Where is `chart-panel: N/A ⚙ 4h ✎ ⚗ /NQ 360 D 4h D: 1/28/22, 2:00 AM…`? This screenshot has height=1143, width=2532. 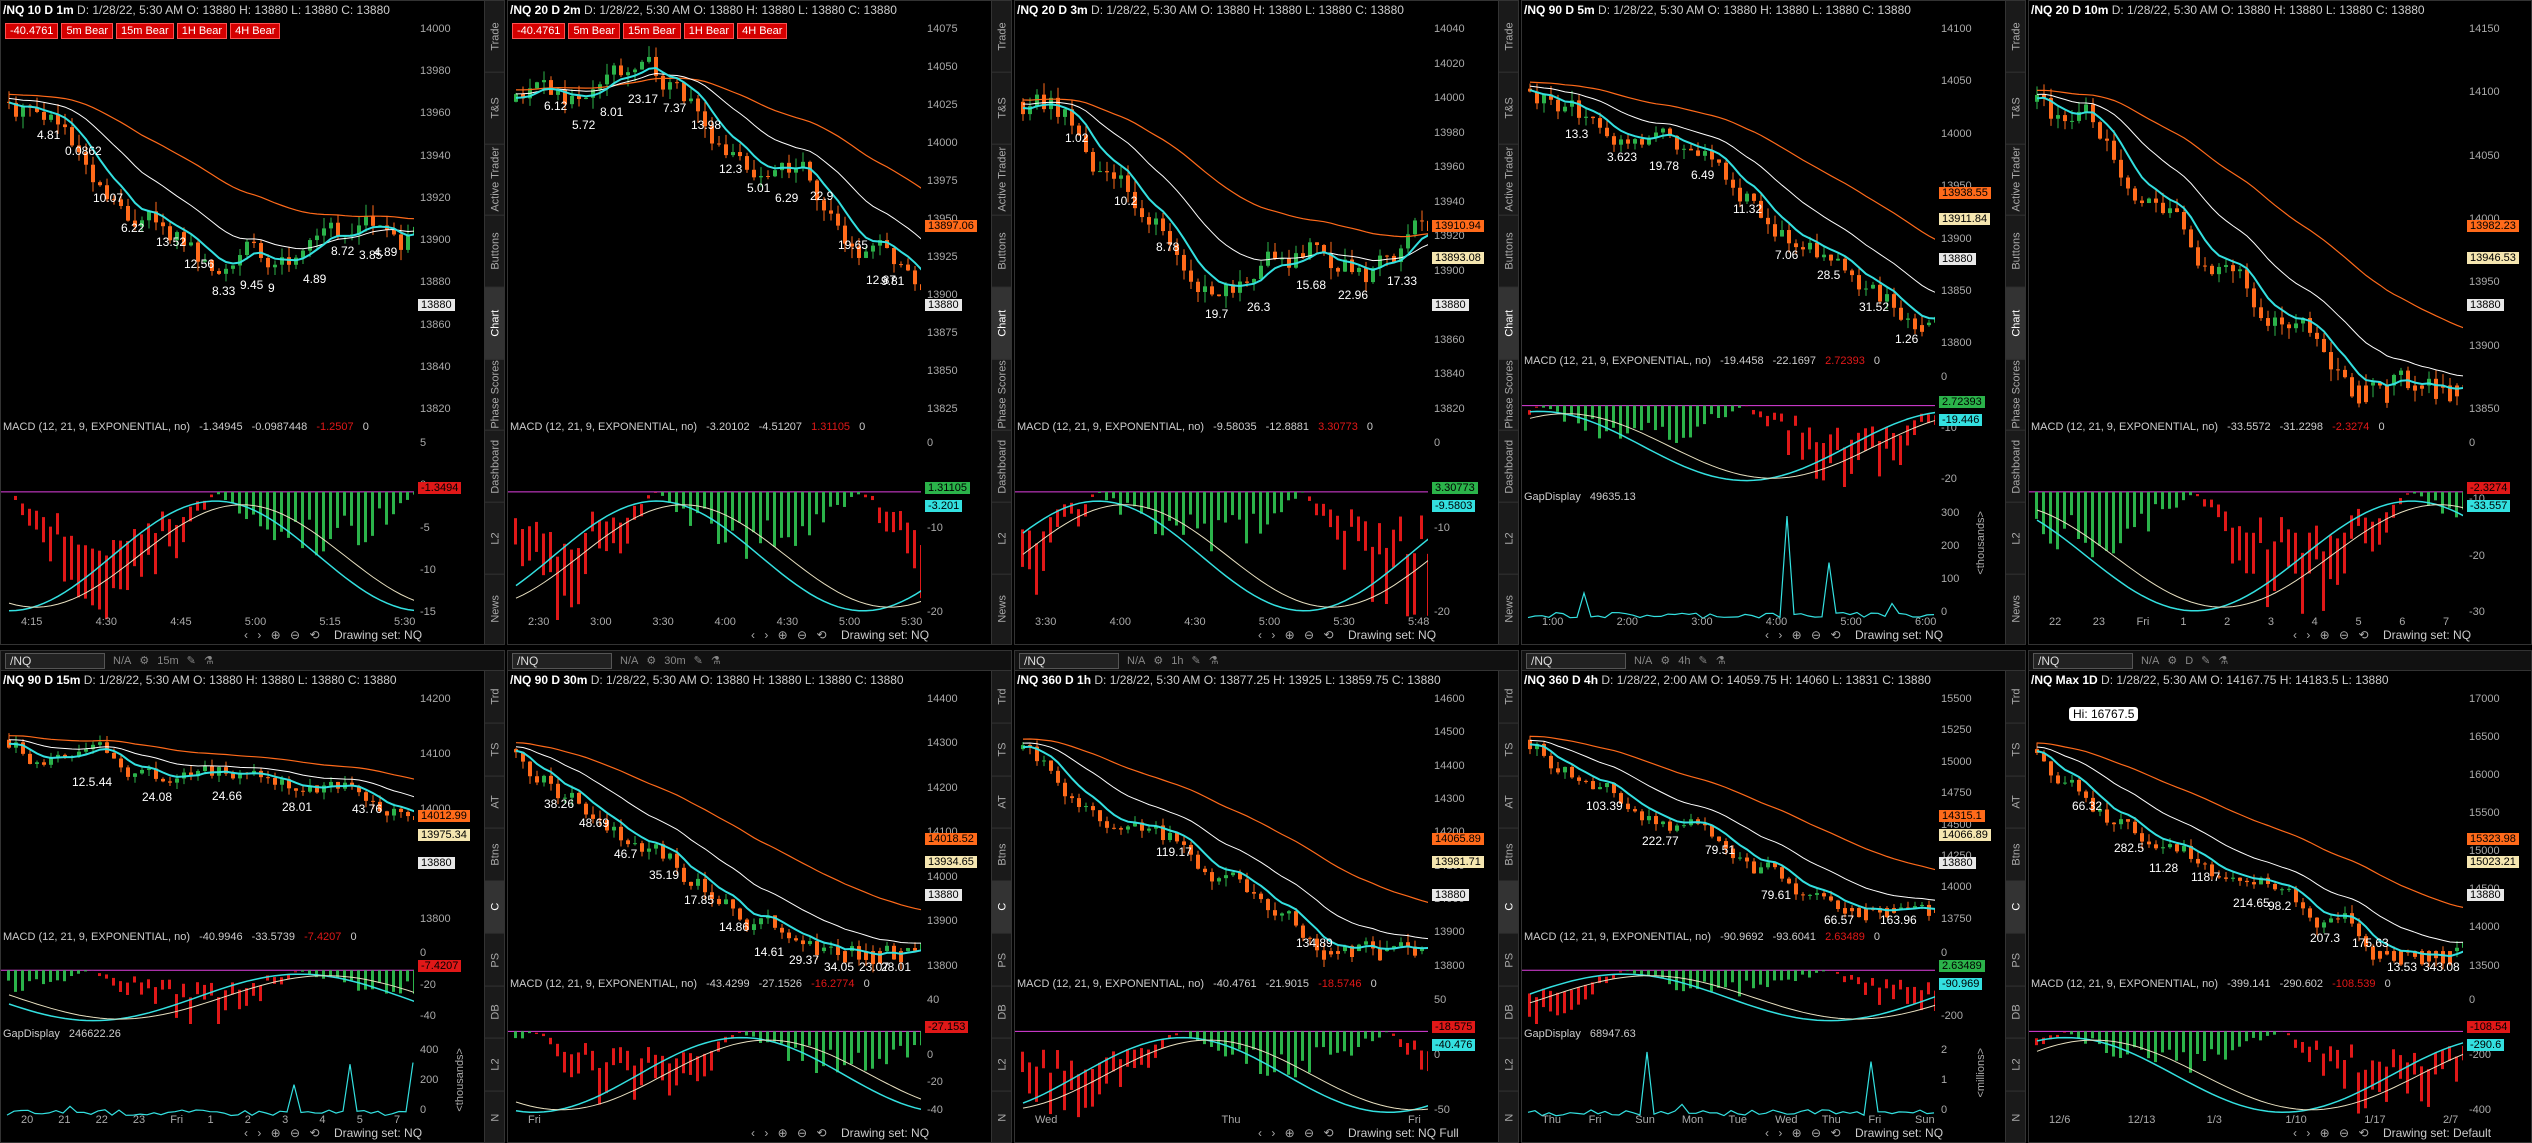 chart-panel: N/A ⚙ 4h ✎ ⚗ /NQ 360 D 4h D: 1/28/22, 2:00 AM… is located at coordinates (1773, 896).